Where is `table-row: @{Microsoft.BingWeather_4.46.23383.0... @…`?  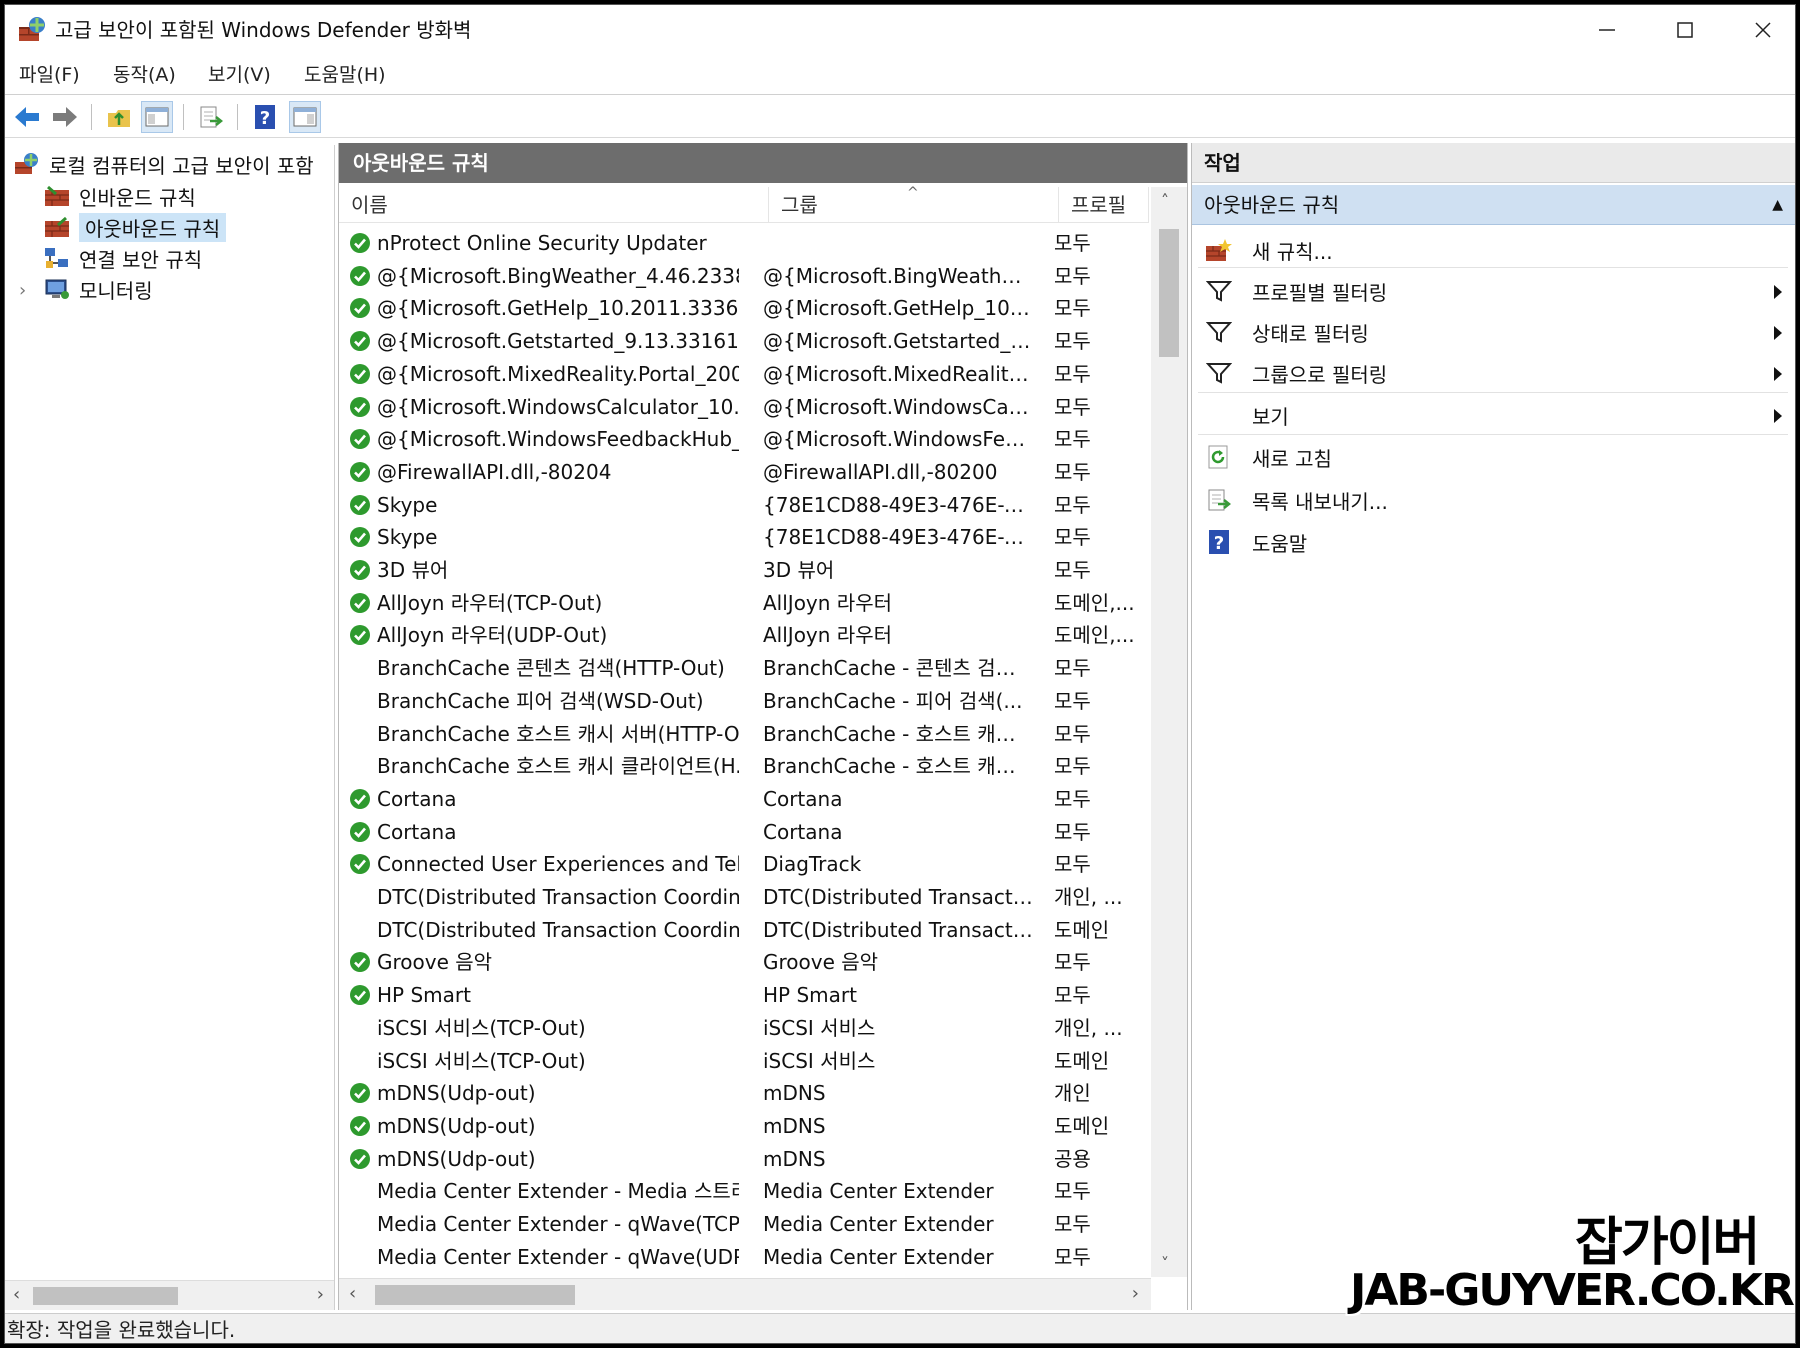 table-row: @{Microsoft.BingWeather_4.46.23383.0... @… is located at coordinates (744, 276).